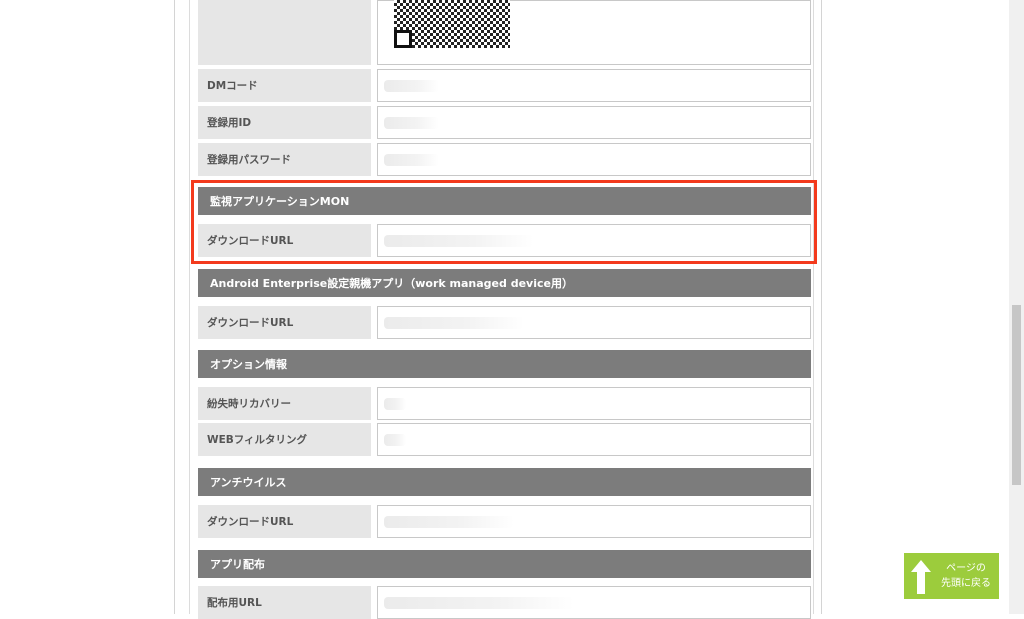  Describe the element at coordinates (284, 122) in the screenshot. I see `field-label: 登録用ID` at that location.